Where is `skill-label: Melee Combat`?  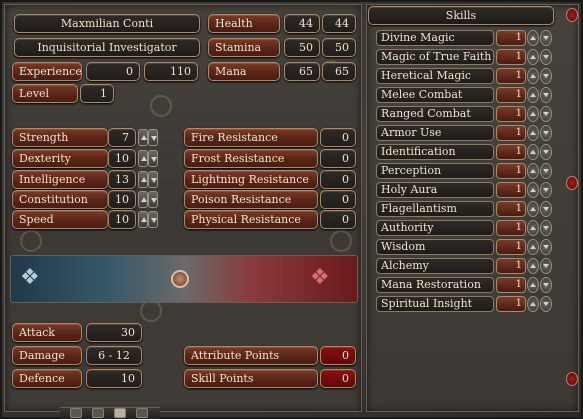
skill-label: Melee Combat is located at coordinates (435, 95).